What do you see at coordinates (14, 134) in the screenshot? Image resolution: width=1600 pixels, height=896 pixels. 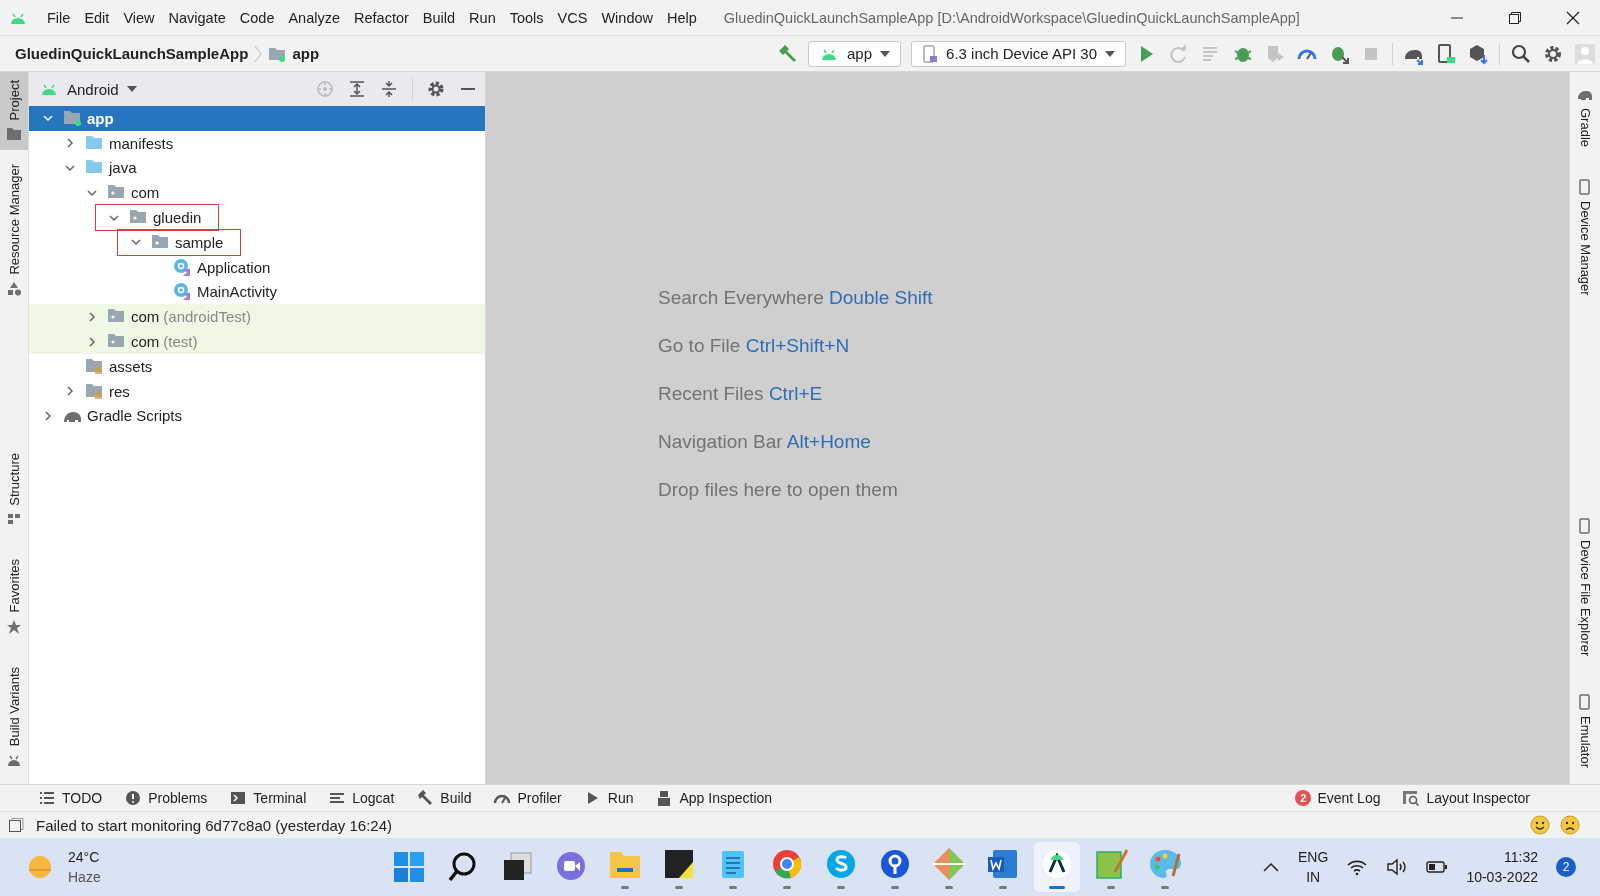 I see `folder-icon` at bounding box center [14, 134].